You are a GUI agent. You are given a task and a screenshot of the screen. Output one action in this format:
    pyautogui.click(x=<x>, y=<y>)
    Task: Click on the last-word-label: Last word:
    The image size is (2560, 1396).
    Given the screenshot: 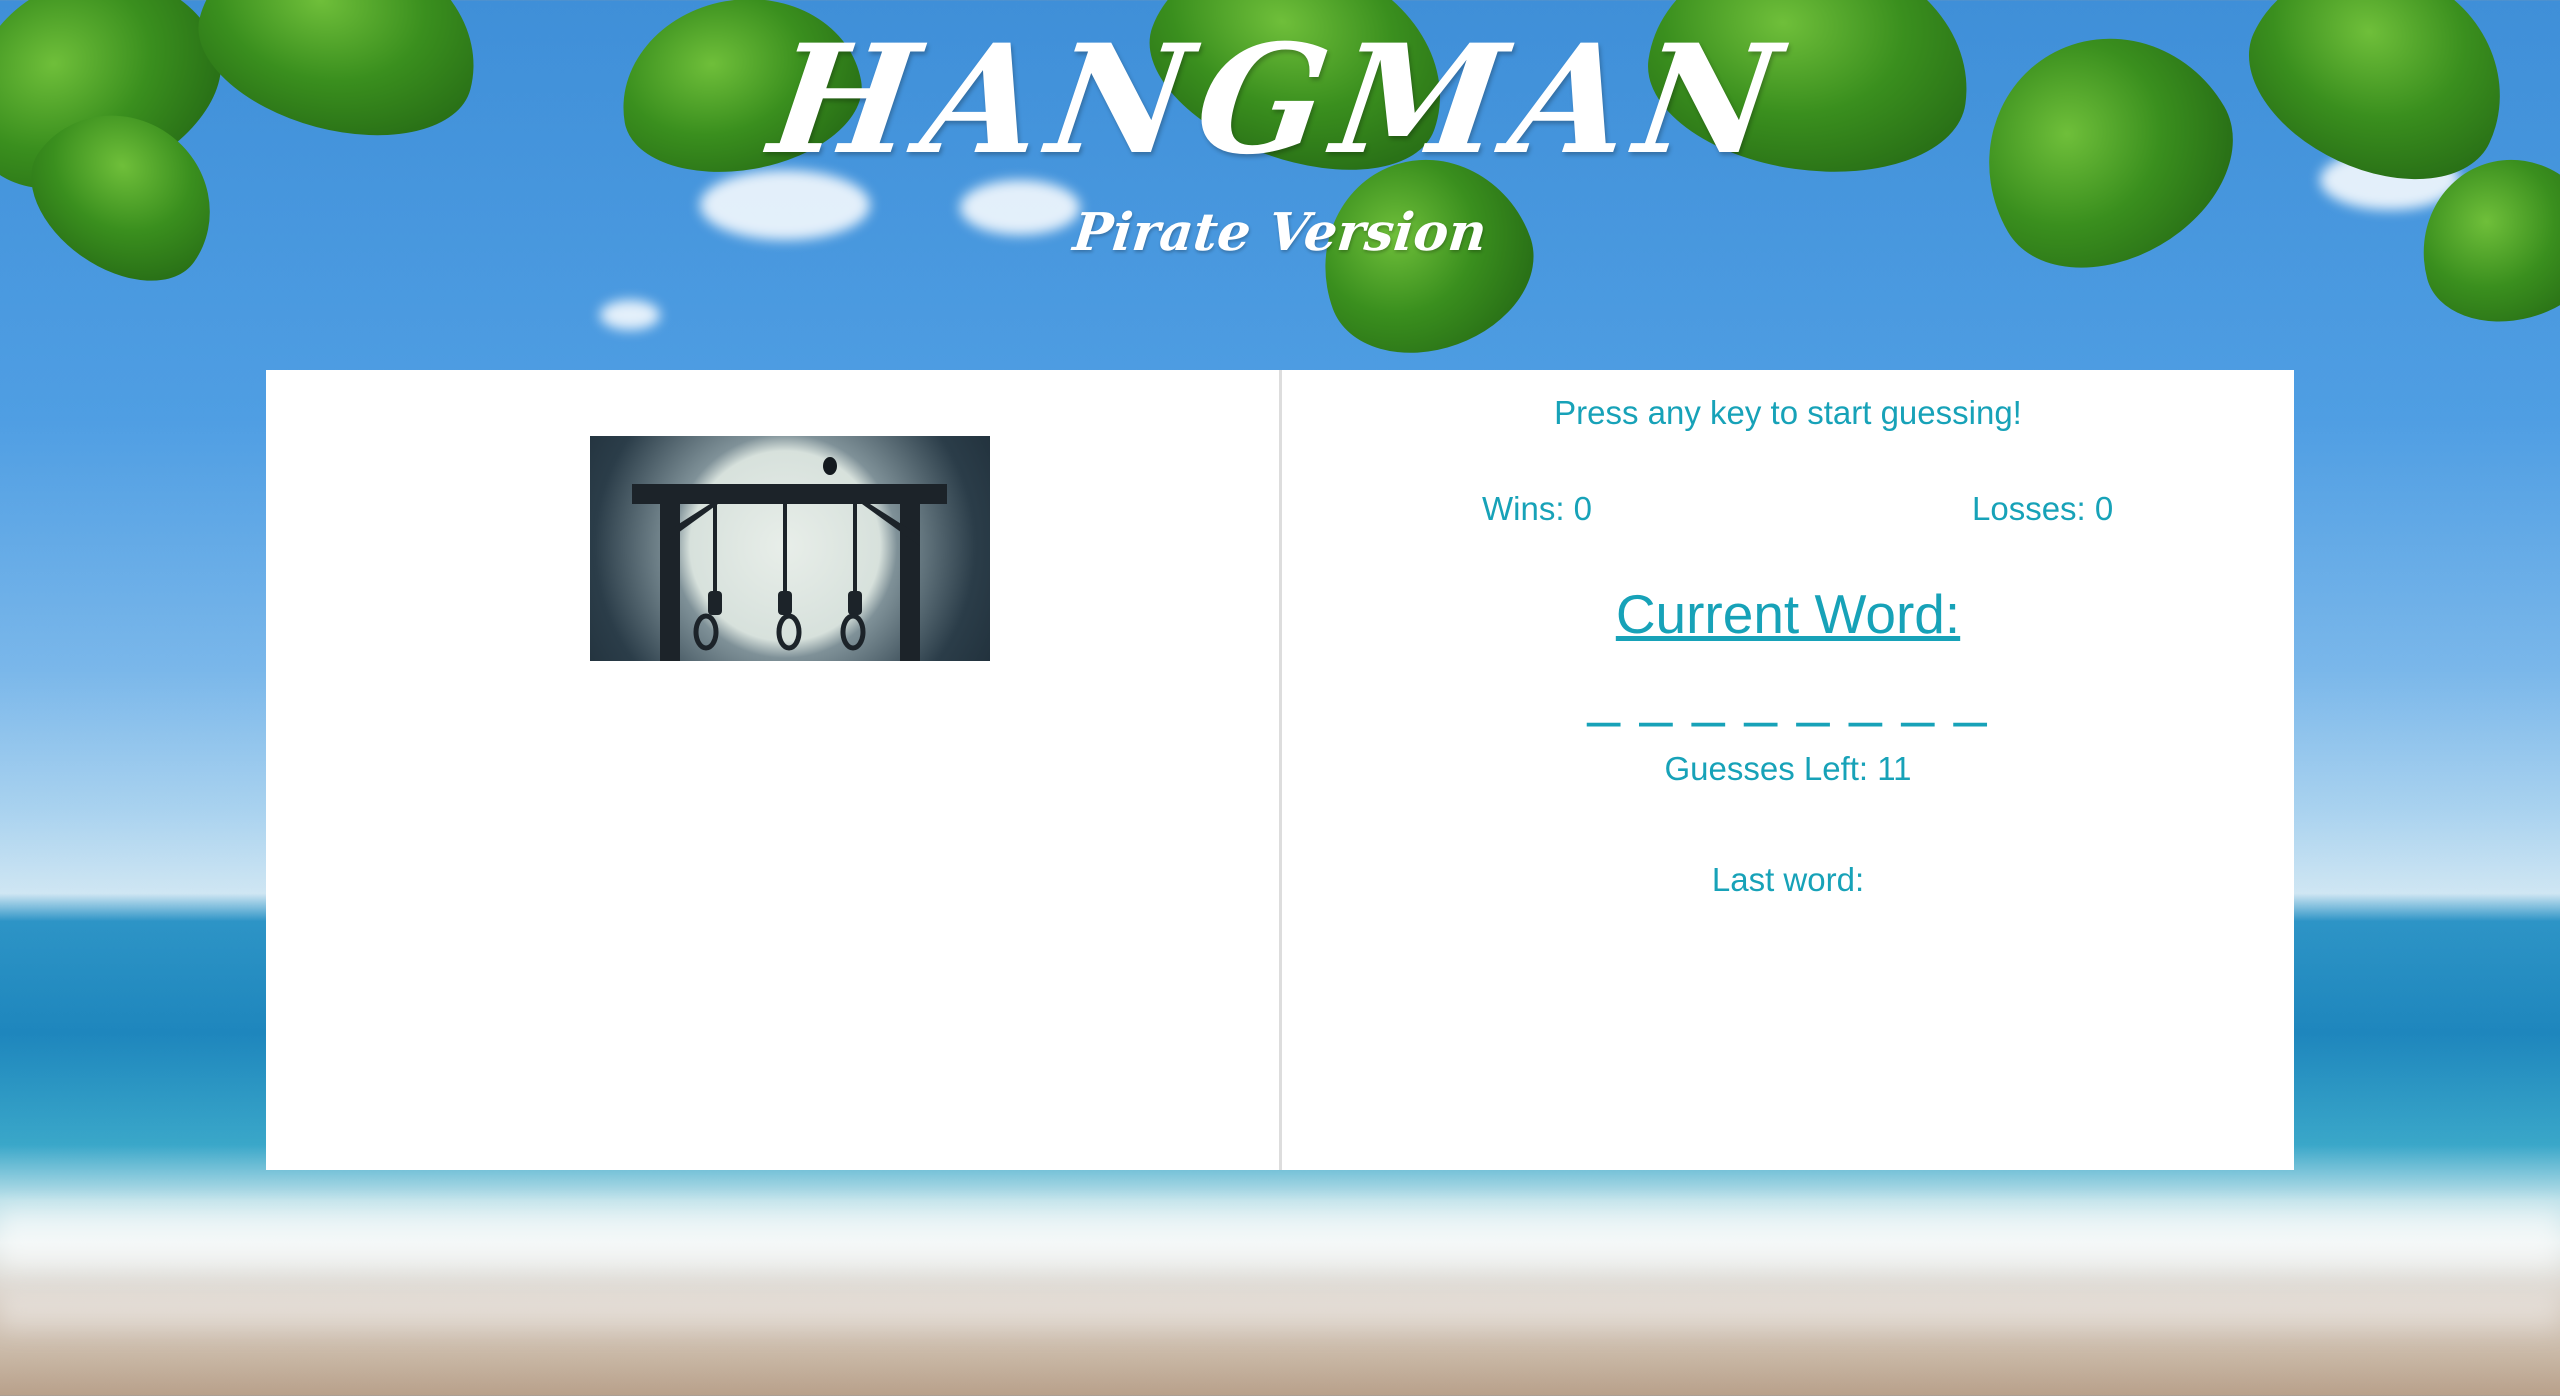 What is the action you would take?
    pyautogui.click(x=1788, y=879)
    